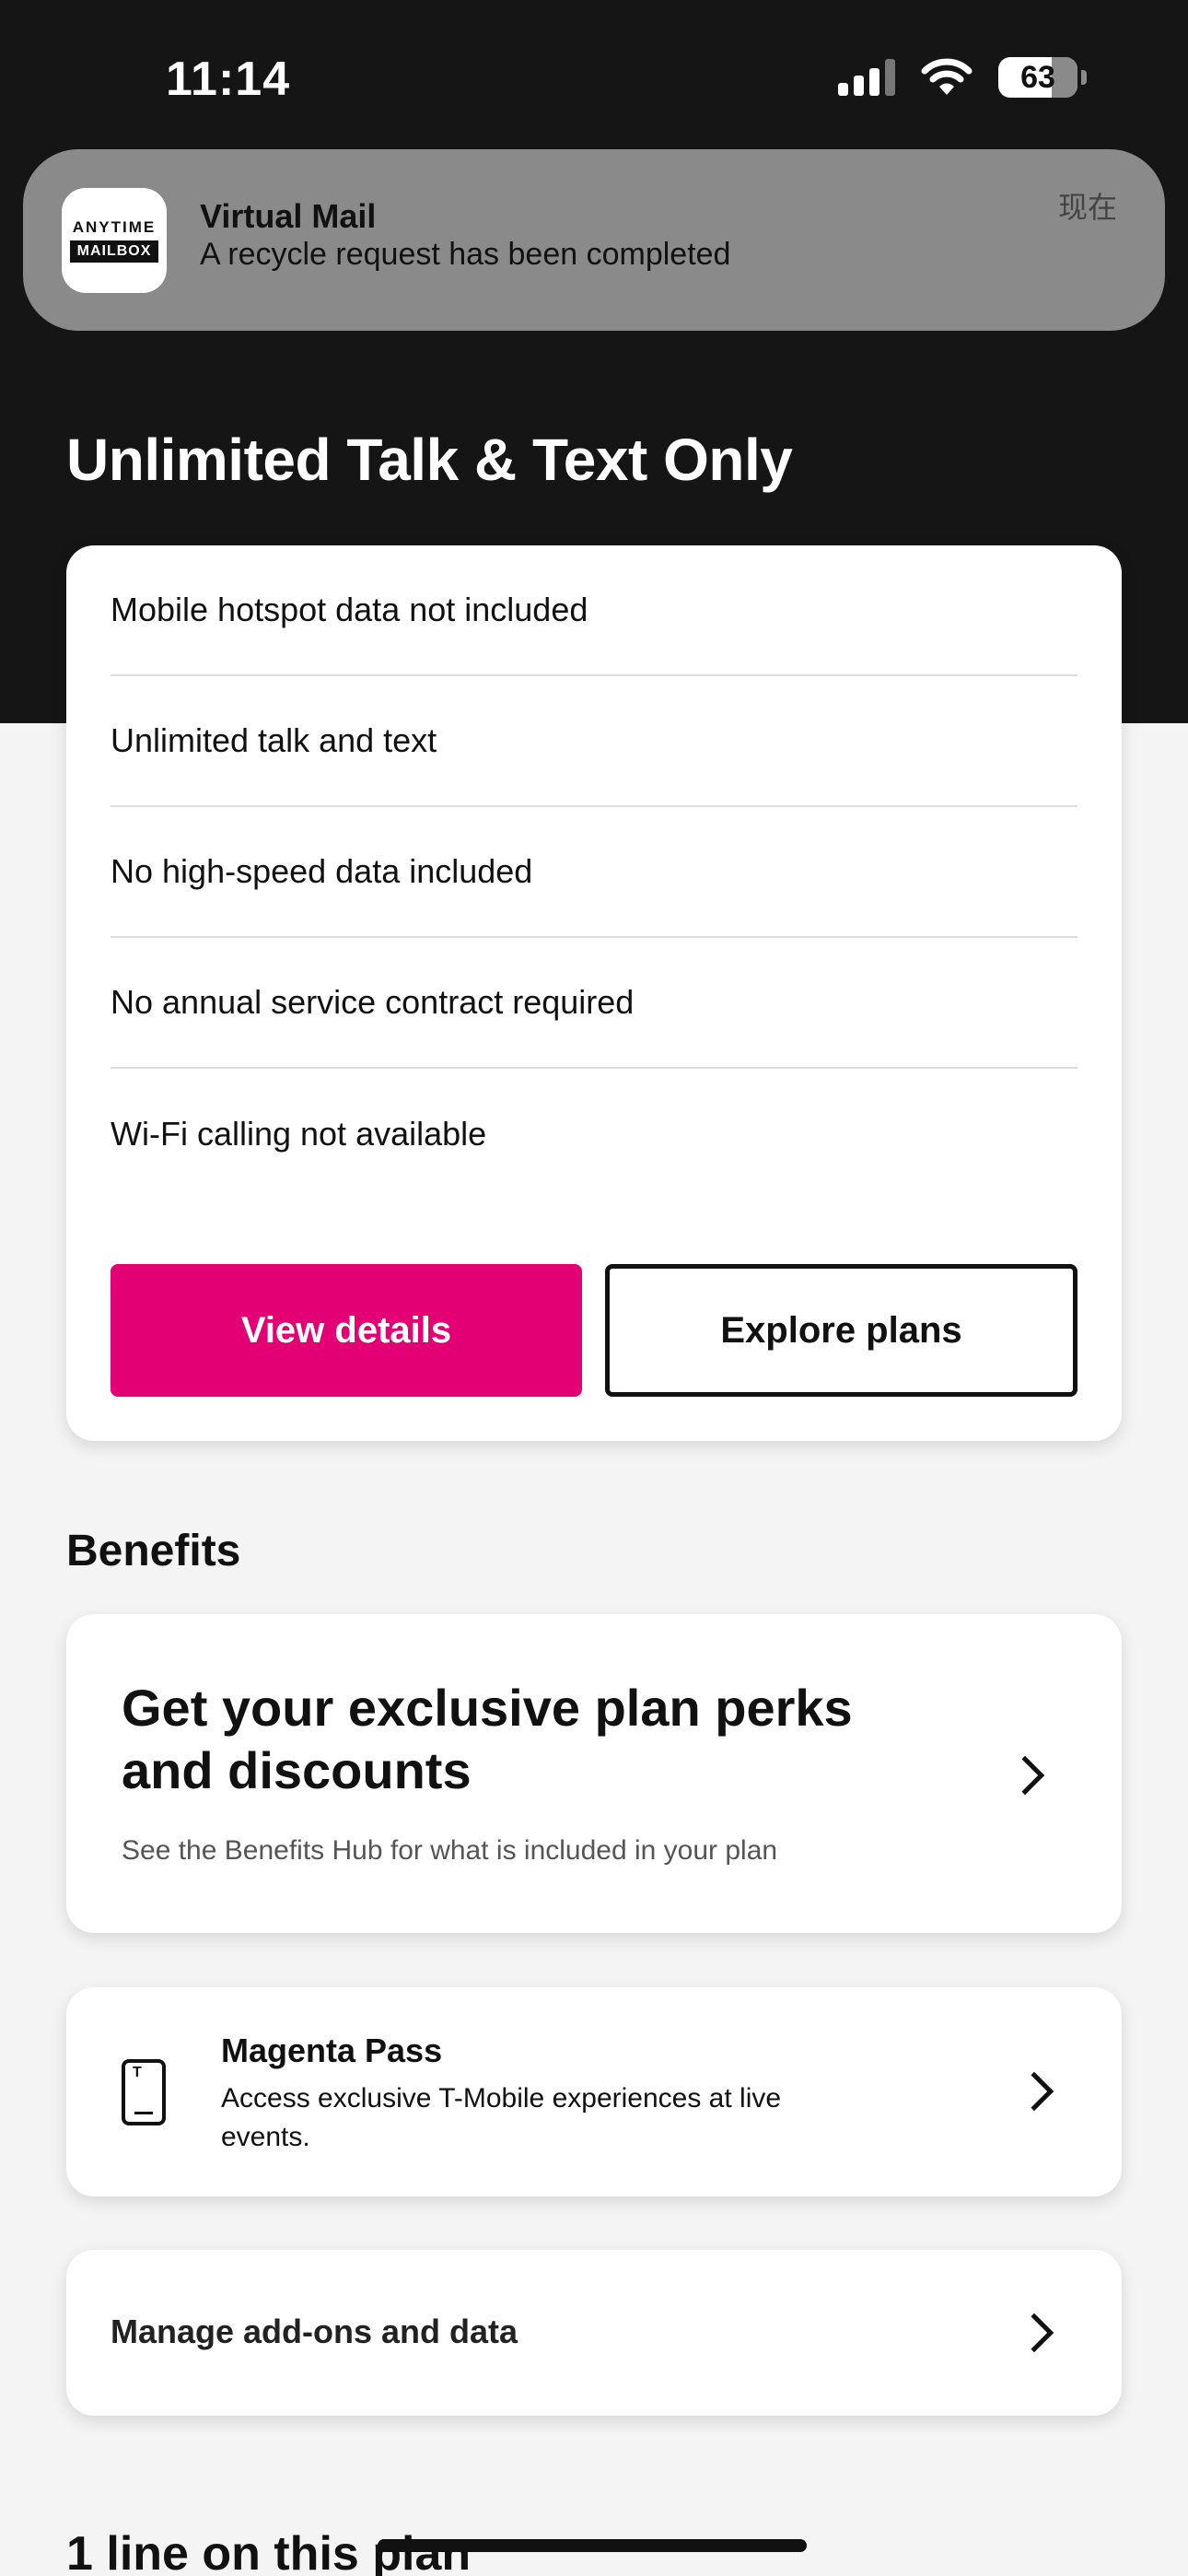 The image size is (1188, 2576). I want to click on battery-icon: 63, so click(1037, 77).